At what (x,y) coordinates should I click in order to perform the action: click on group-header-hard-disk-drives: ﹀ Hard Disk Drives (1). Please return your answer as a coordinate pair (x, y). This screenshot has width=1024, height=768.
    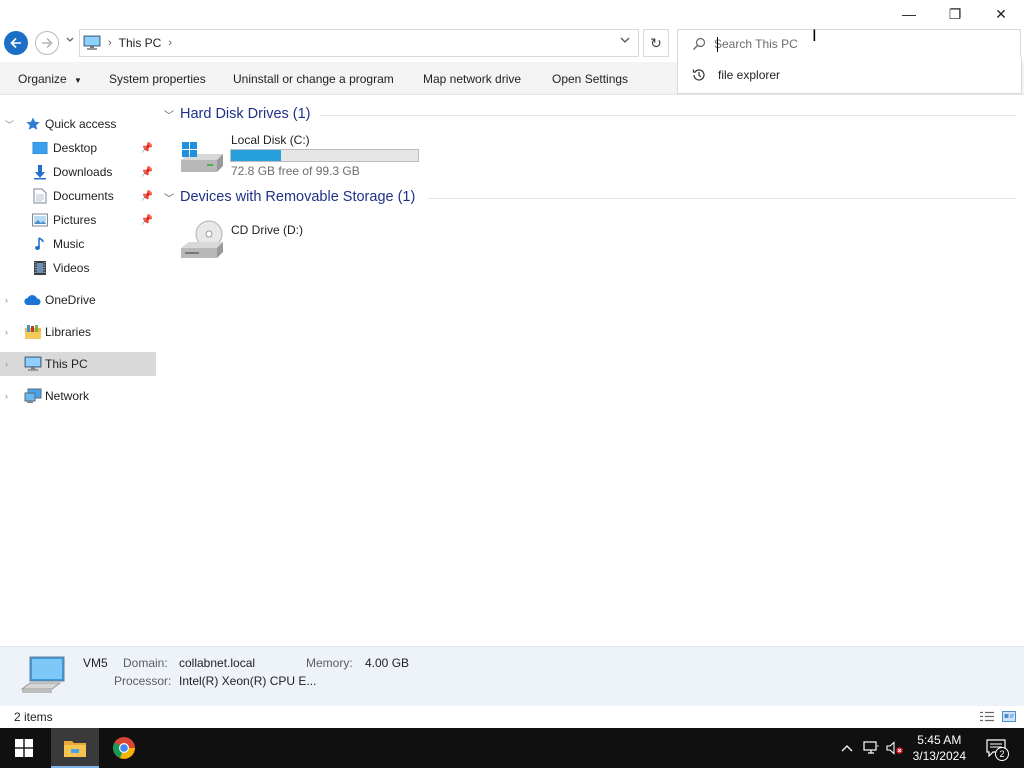
    Looking at the image, I should click on (237, 114).